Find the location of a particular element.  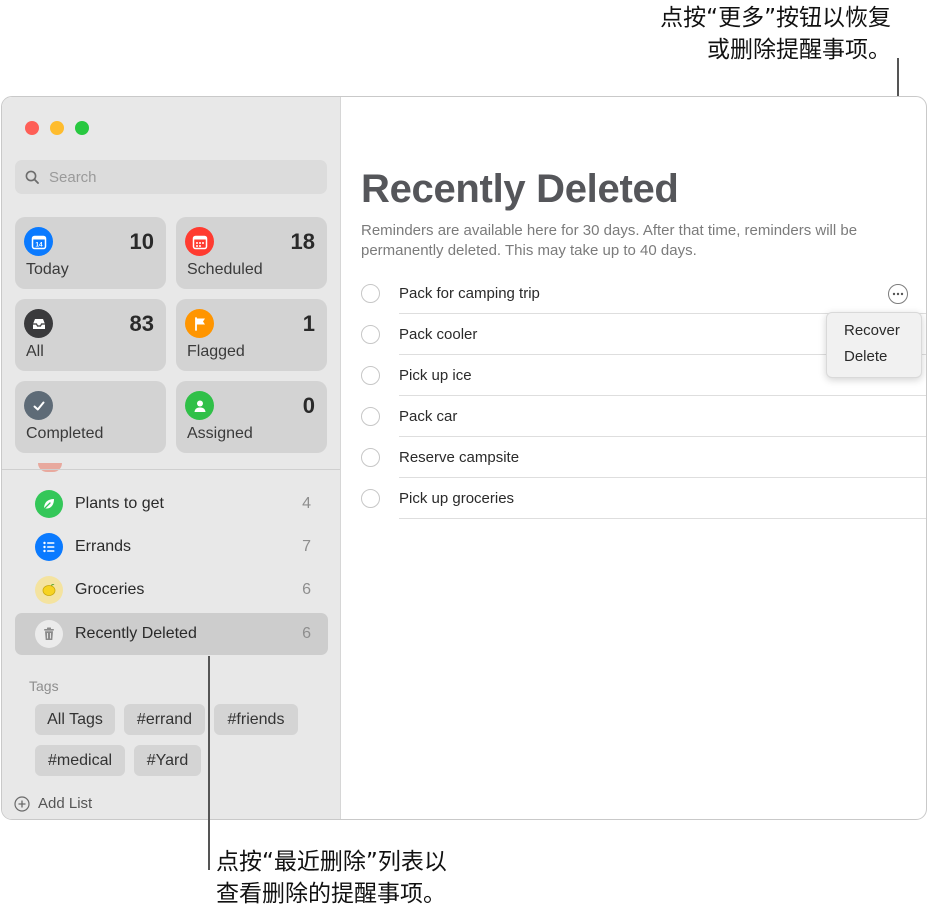

search-input is located at coordinates (179, 177).